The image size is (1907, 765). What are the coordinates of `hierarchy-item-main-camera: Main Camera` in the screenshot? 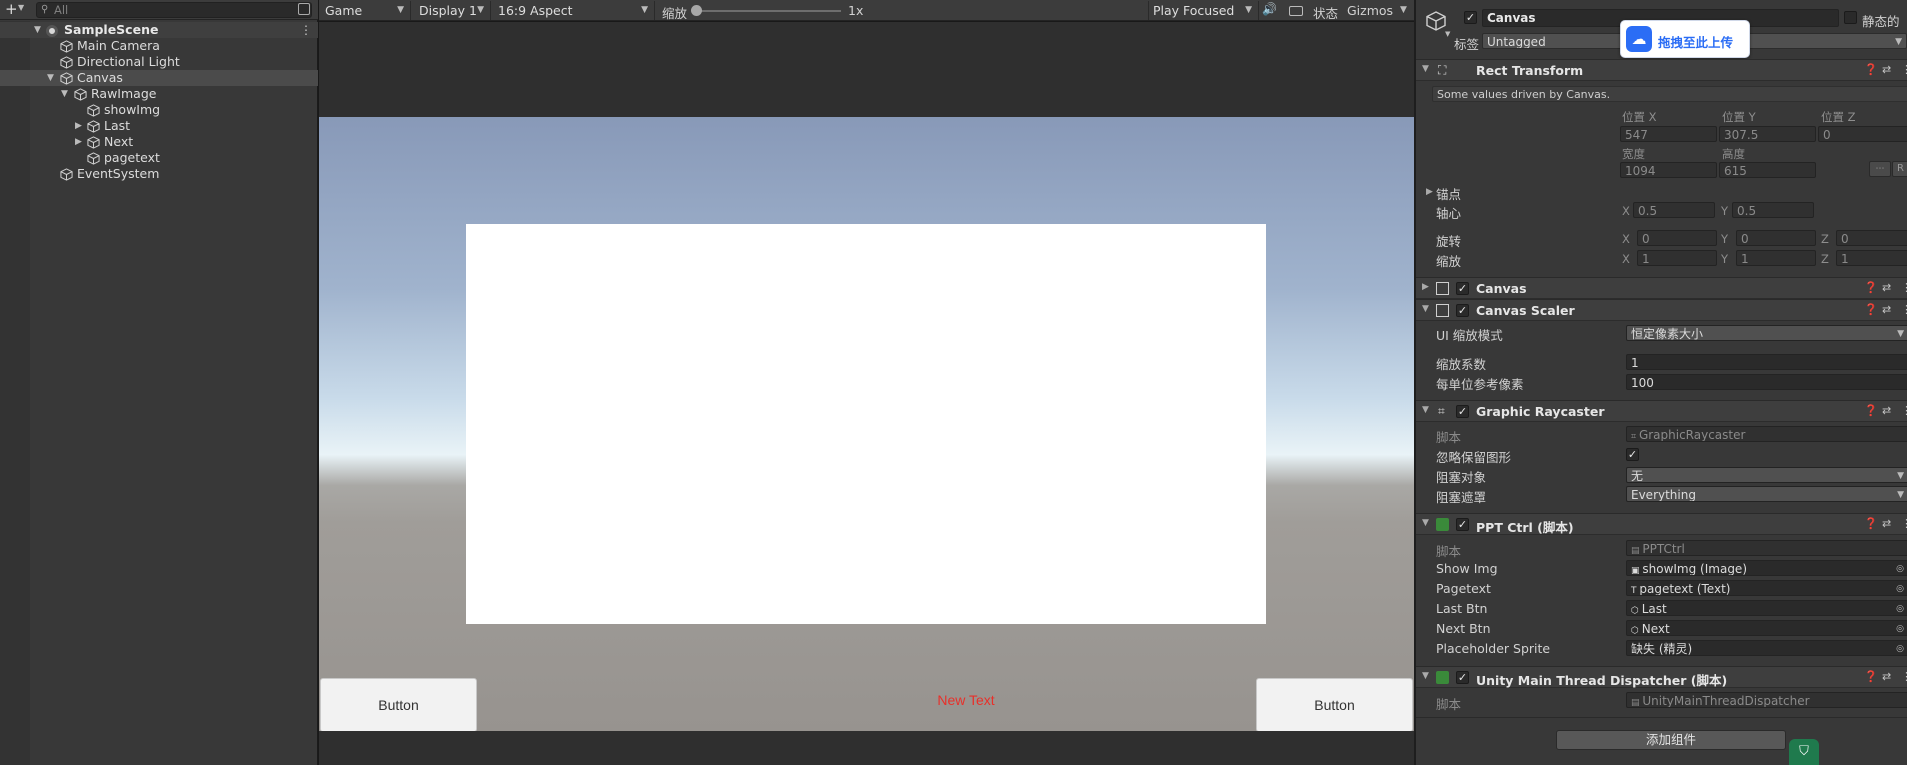 It's located at (159, 46).